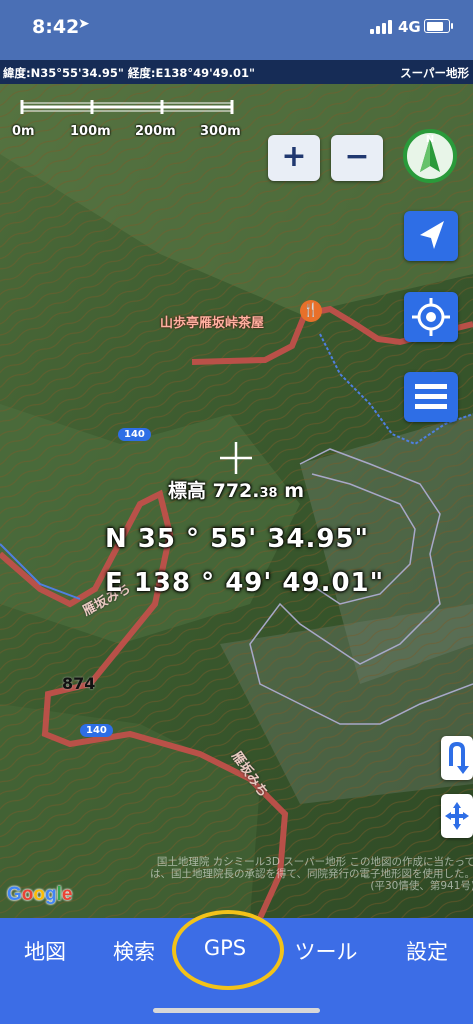 The width and height of the screenshot is (473, 1024). Describe the element at coordinates (129, 73) in the screenshot. I see `coordinate-readout: 緯度:N35°55'34.95" 経度:E138°49'49.01"` at that location.